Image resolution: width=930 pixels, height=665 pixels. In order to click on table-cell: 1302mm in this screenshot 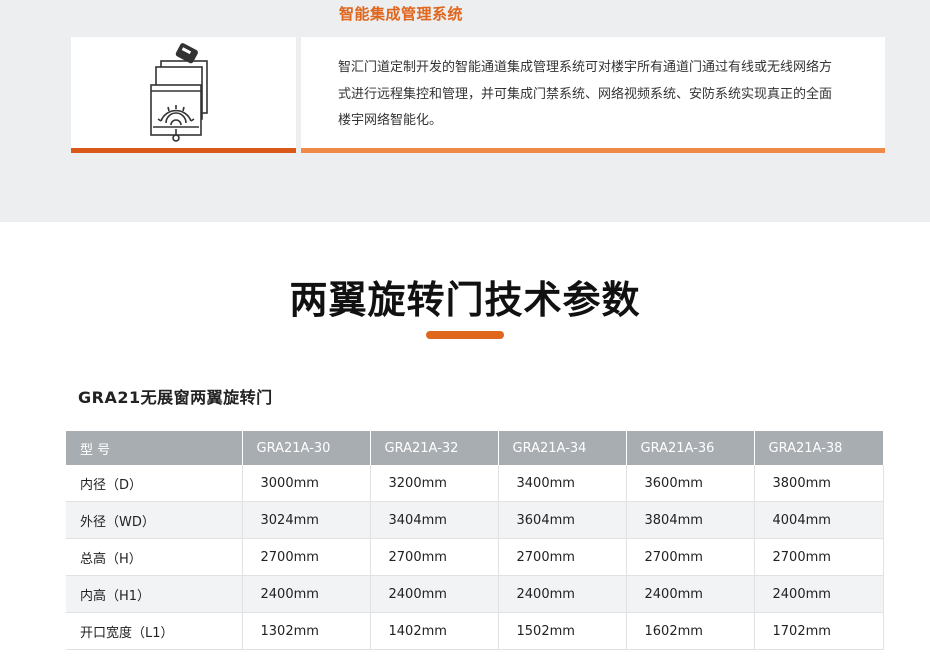, I will do `click(306, 631)`.